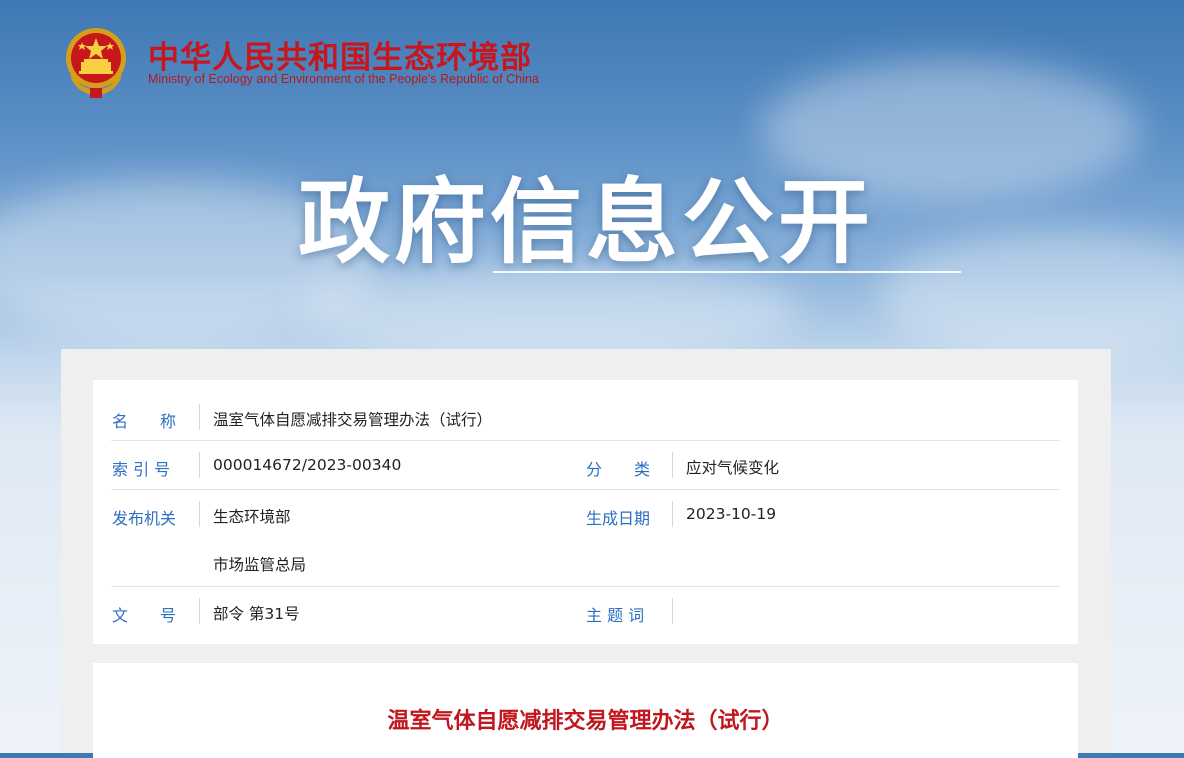 This screenshot has height=758, width=1184. Describe the element at coordinates (252, 517) in the screenshot. I see `issuer-value-1: 生态环境部` at that location.